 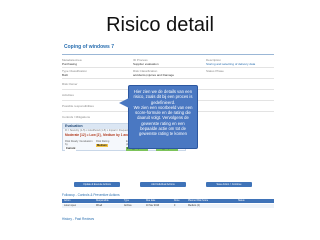 What do you see at coordinates (229, 184) in the screenshot?
I see `save-continue-button: Save Action > Continue` at bounding box center [229, 184].